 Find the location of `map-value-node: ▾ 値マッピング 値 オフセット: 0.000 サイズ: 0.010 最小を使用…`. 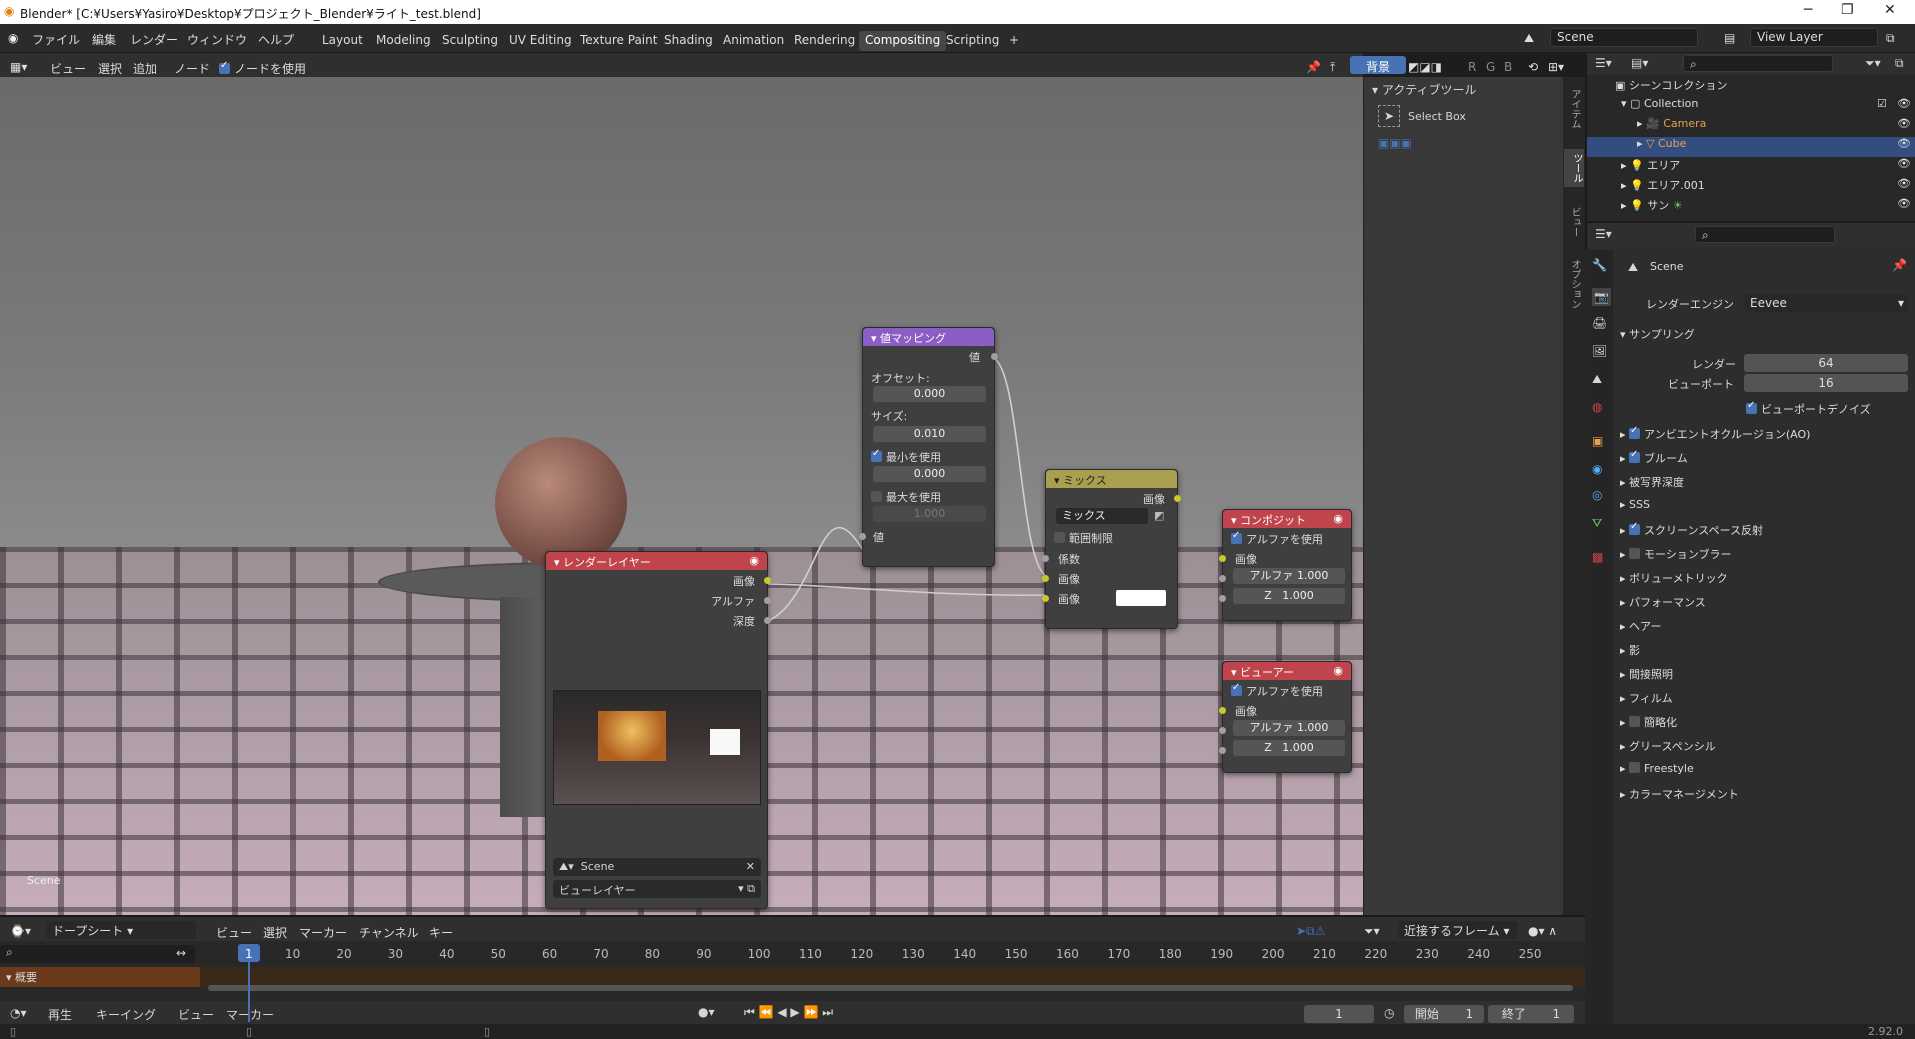

map-value-node: ▾ 値マッピング 値 オフセット: 0.000 サイズ: 0.010 最小を使用… is located at coordinates (928, 447).